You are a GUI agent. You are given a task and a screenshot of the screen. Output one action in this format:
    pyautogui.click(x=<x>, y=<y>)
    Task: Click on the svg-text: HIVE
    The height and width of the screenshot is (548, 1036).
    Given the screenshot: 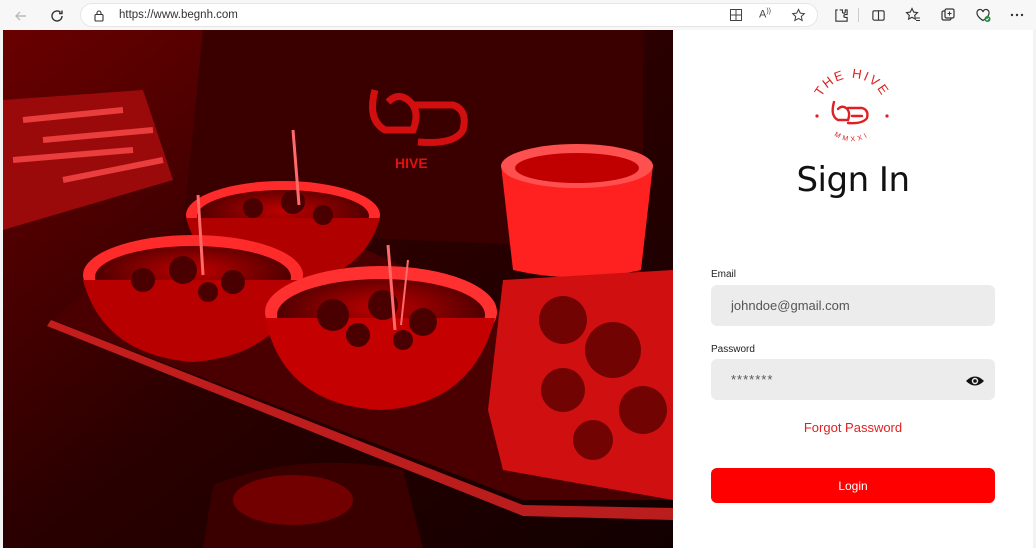 What is the action you would take?
    pyautogui.click(x=411, y=163)
    